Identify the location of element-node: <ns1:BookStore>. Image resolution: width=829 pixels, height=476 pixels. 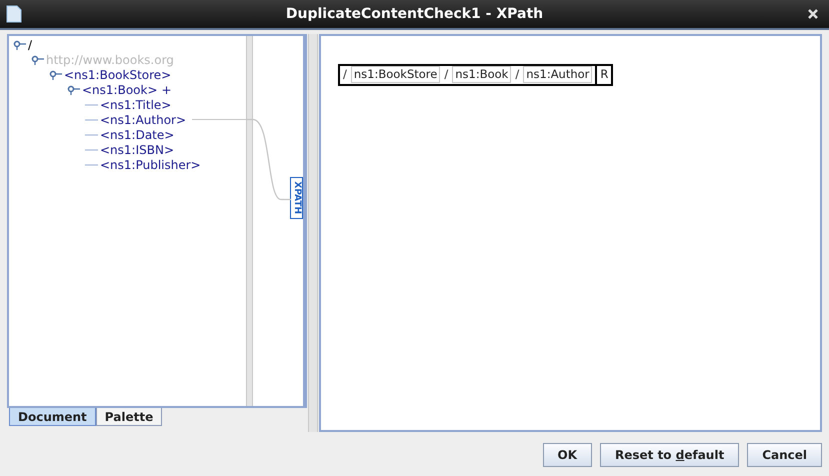
(118, 75).